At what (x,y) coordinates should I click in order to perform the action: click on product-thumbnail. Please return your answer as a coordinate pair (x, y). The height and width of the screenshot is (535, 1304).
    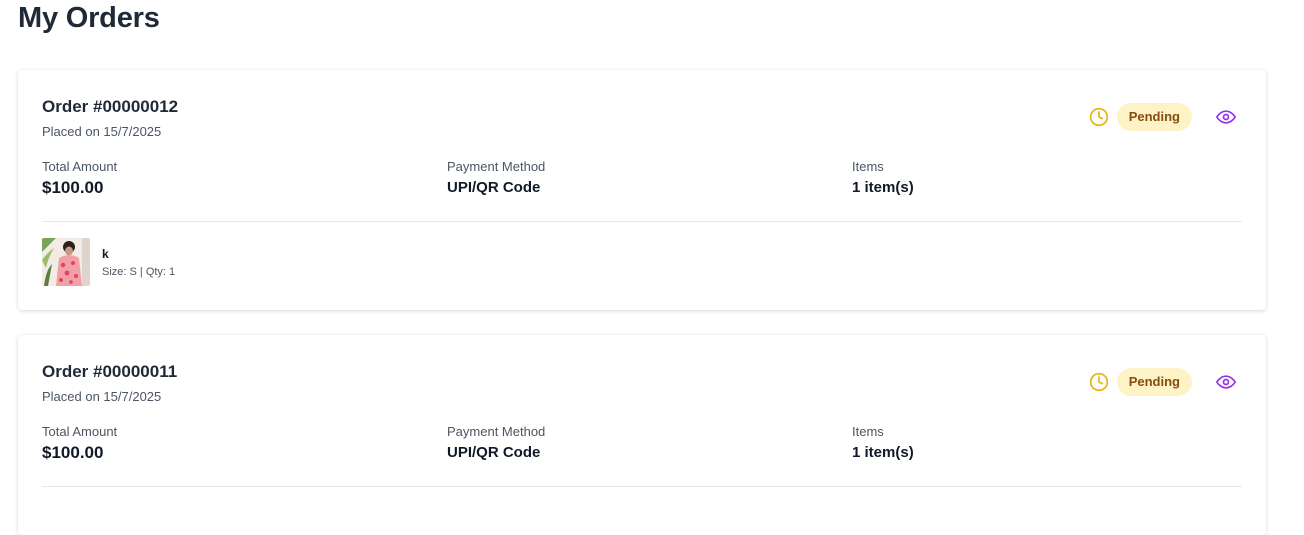
    Looking at the image, I should click on (66, 262).